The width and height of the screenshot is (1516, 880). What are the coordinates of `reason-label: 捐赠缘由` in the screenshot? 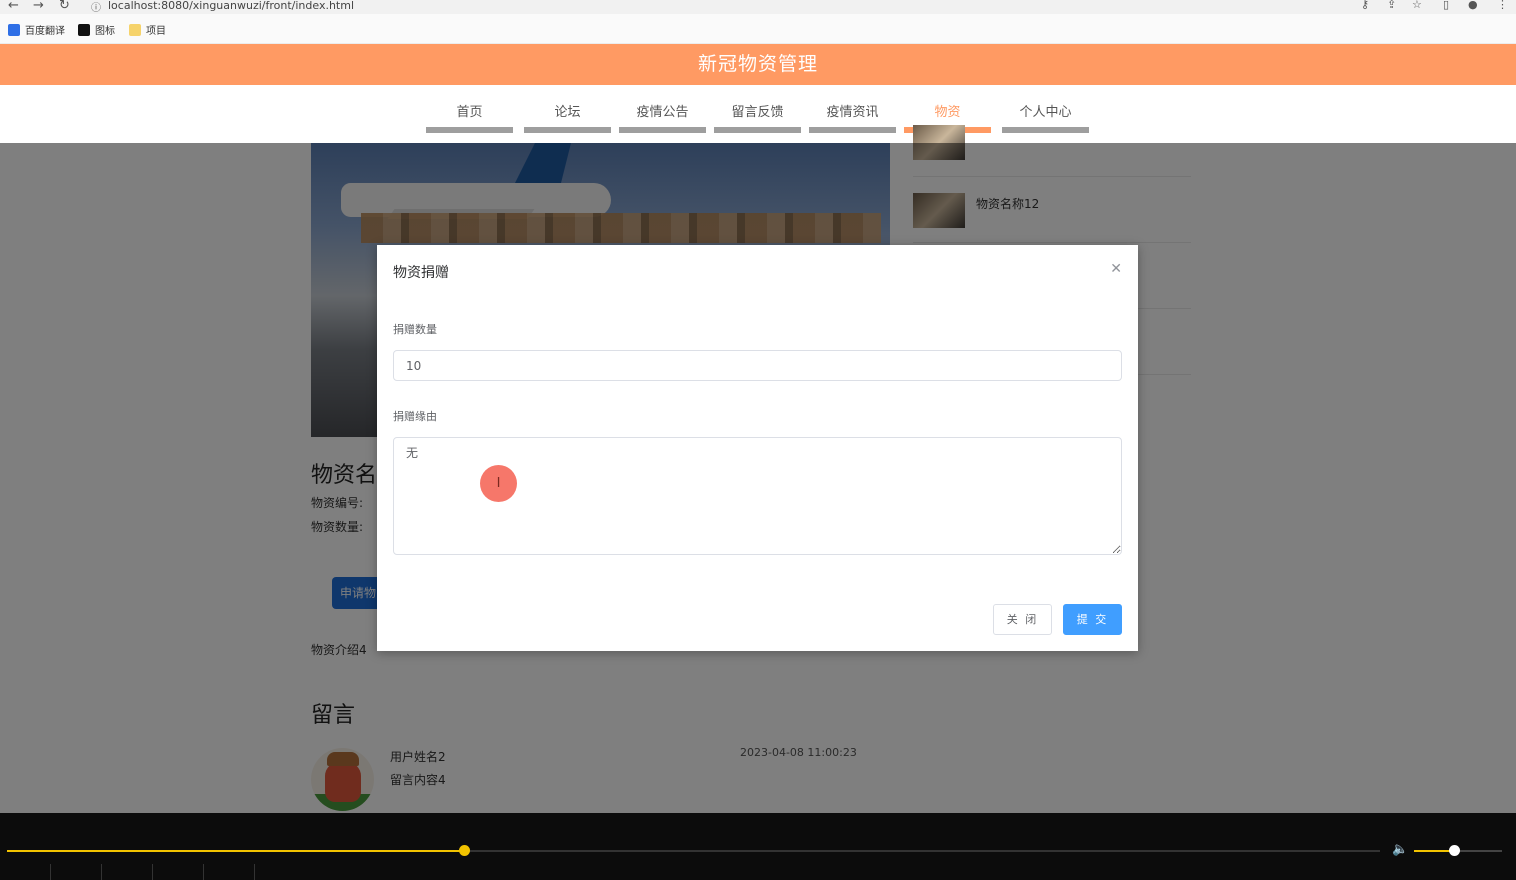 It's located at (415, 416).